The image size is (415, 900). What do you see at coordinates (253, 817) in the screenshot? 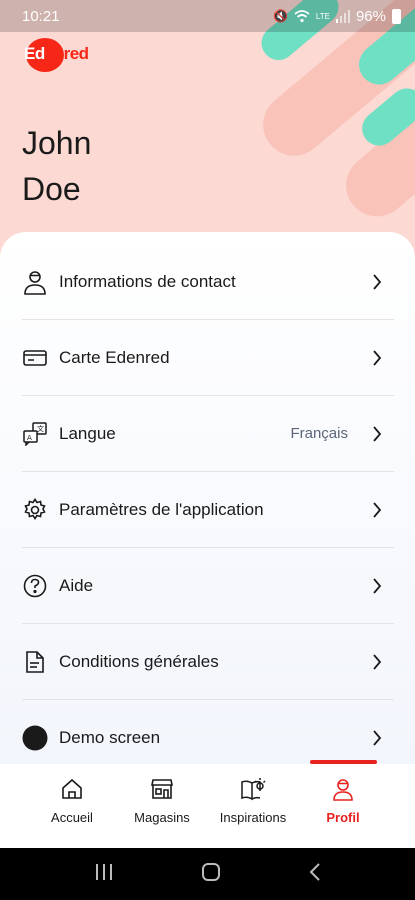
I see `nav-label: Inspirations` at bounding box center [253, 817].